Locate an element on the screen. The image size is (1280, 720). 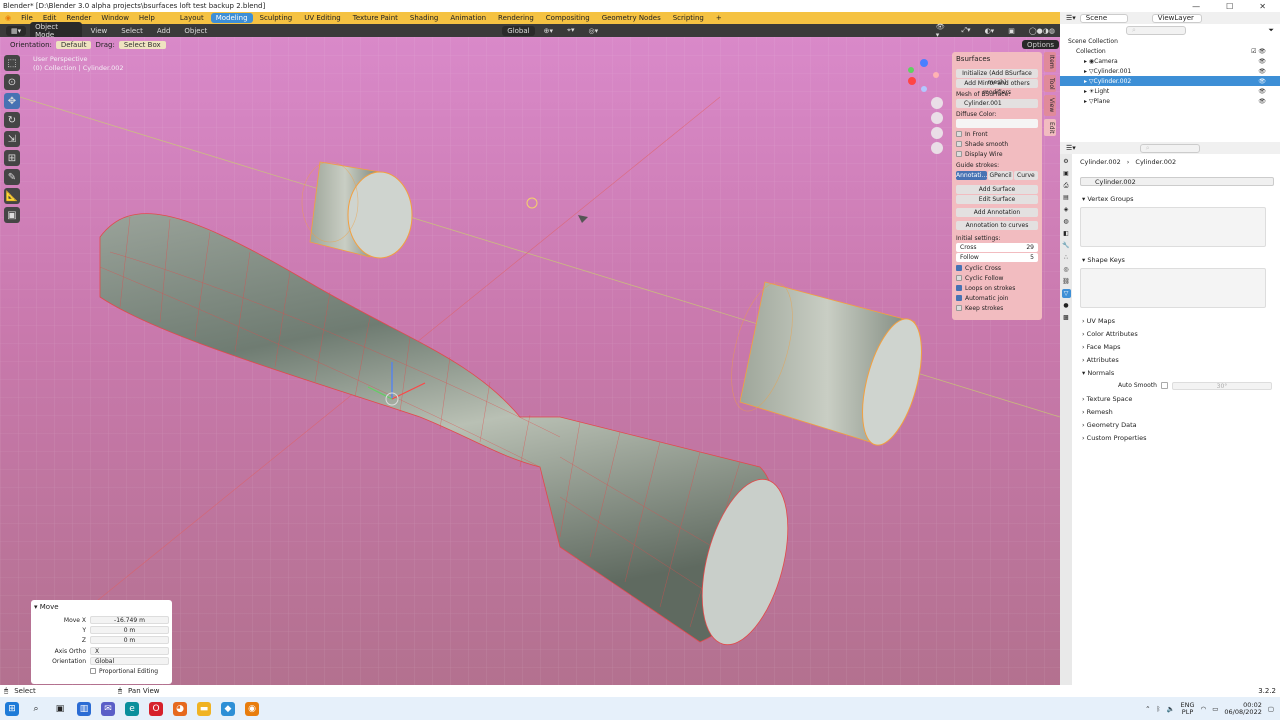
widgets-icon: ▥ is located at coordinates (84, 708).